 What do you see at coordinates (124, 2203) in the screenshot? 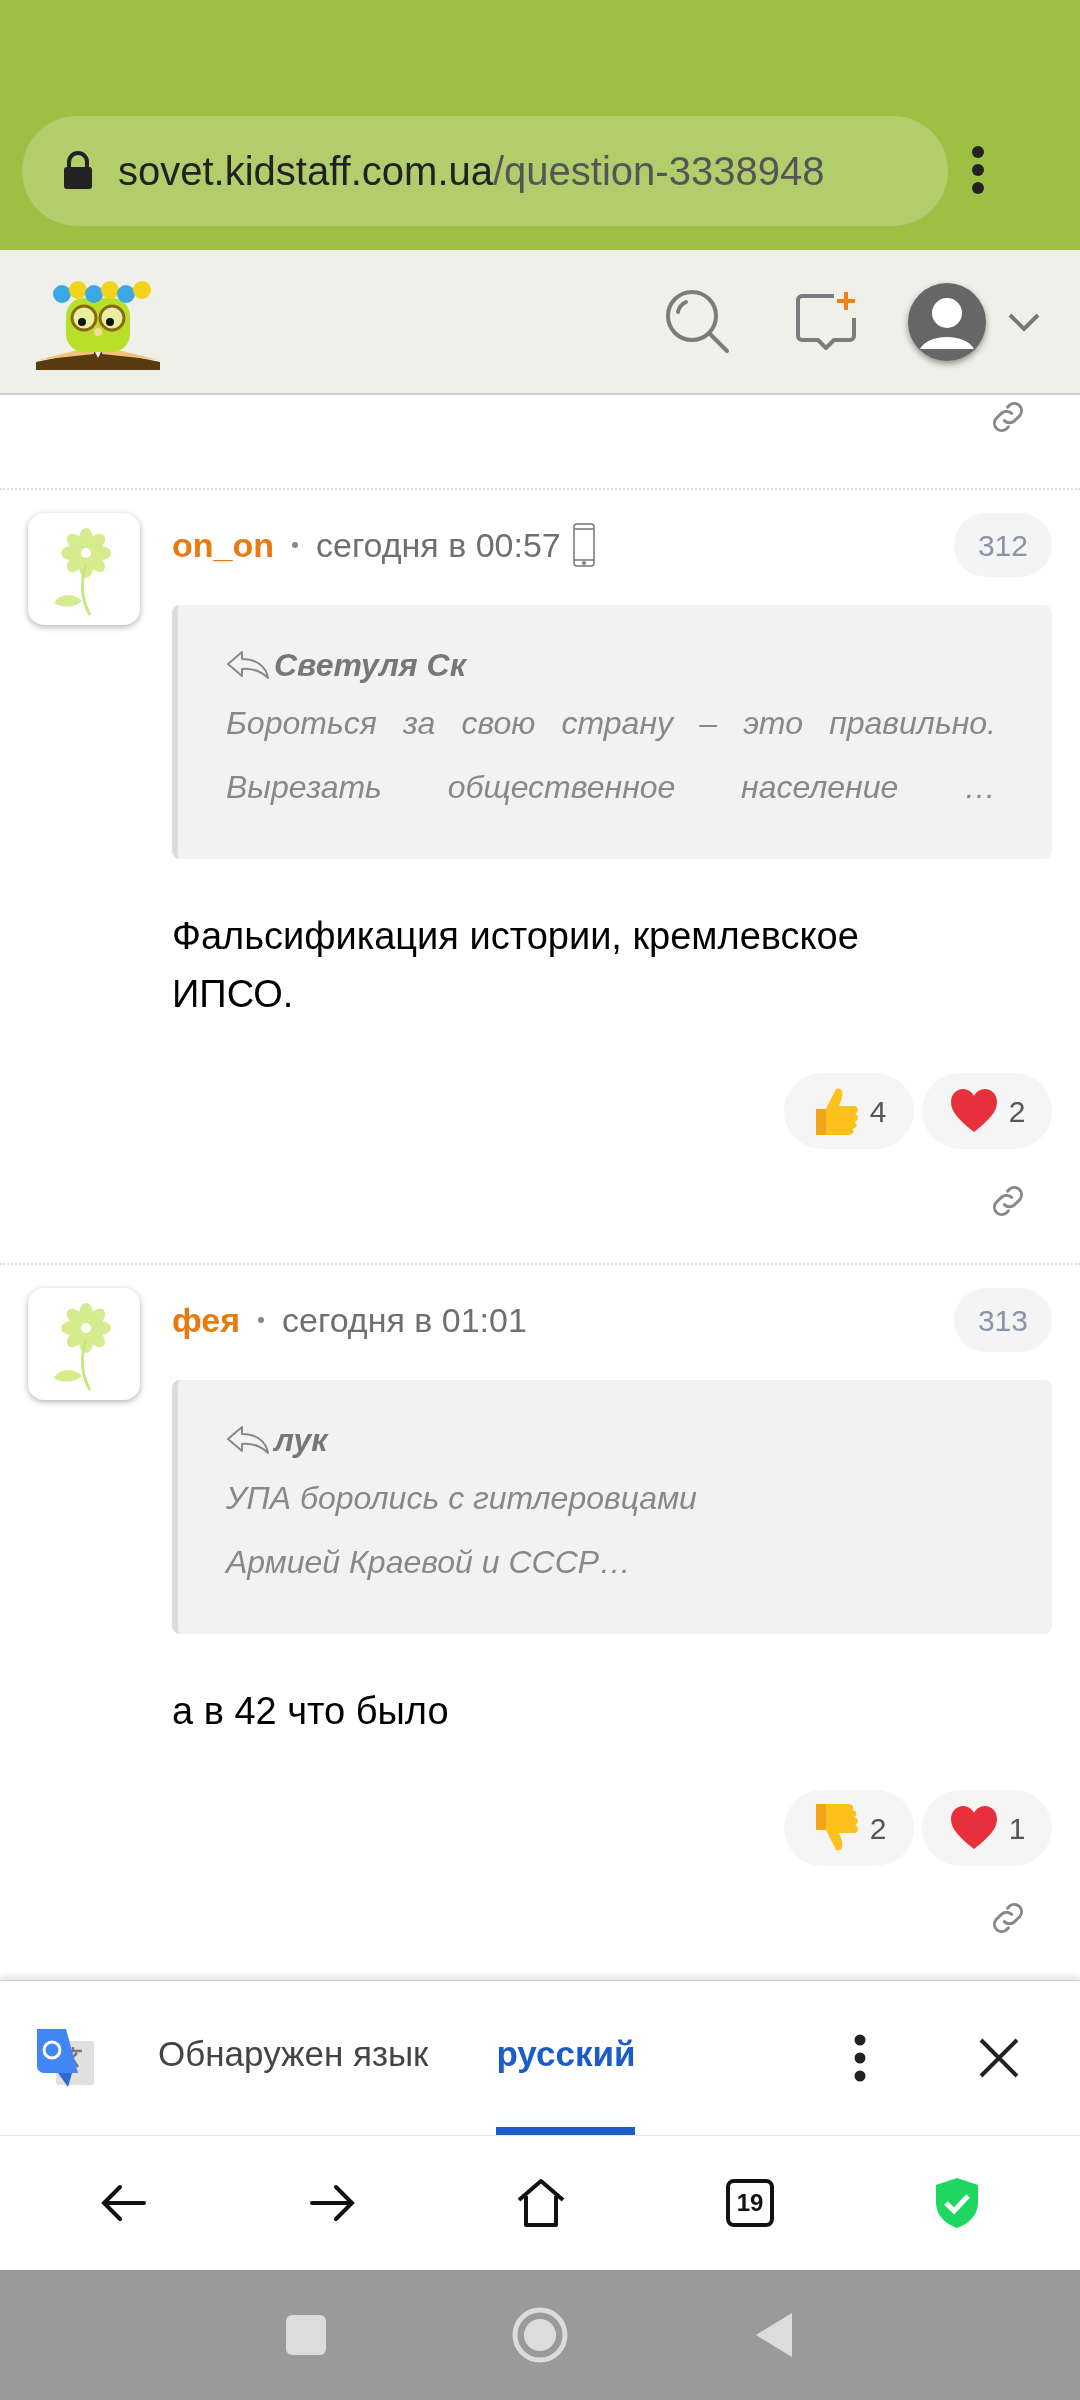
I see `back-icon` at bounding box center [124, 2203].